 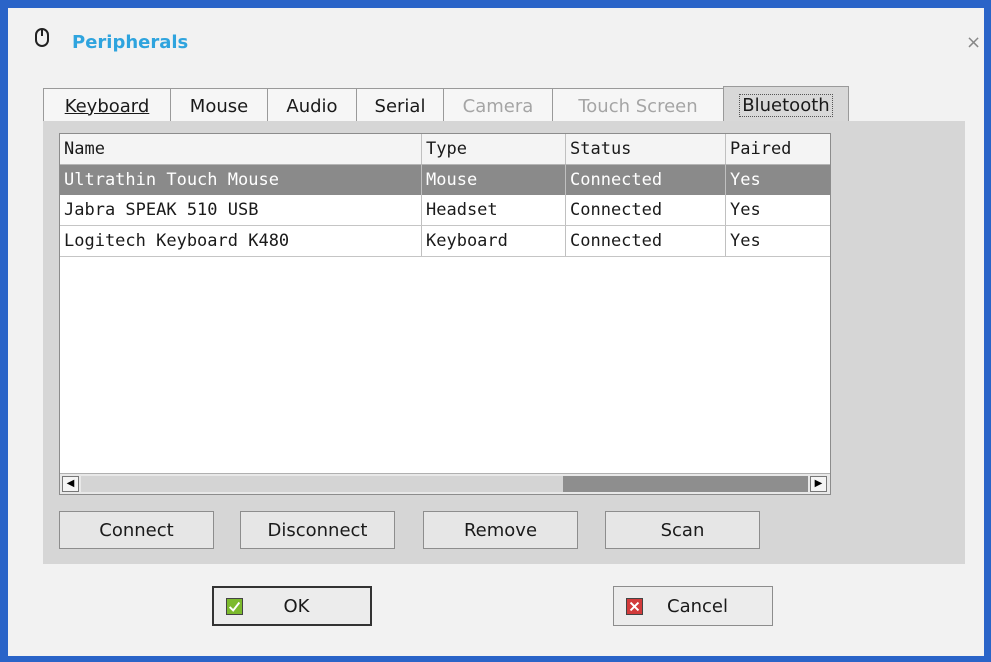 I want to click on tab-label: Keyboard, so click(x=107, y=106).